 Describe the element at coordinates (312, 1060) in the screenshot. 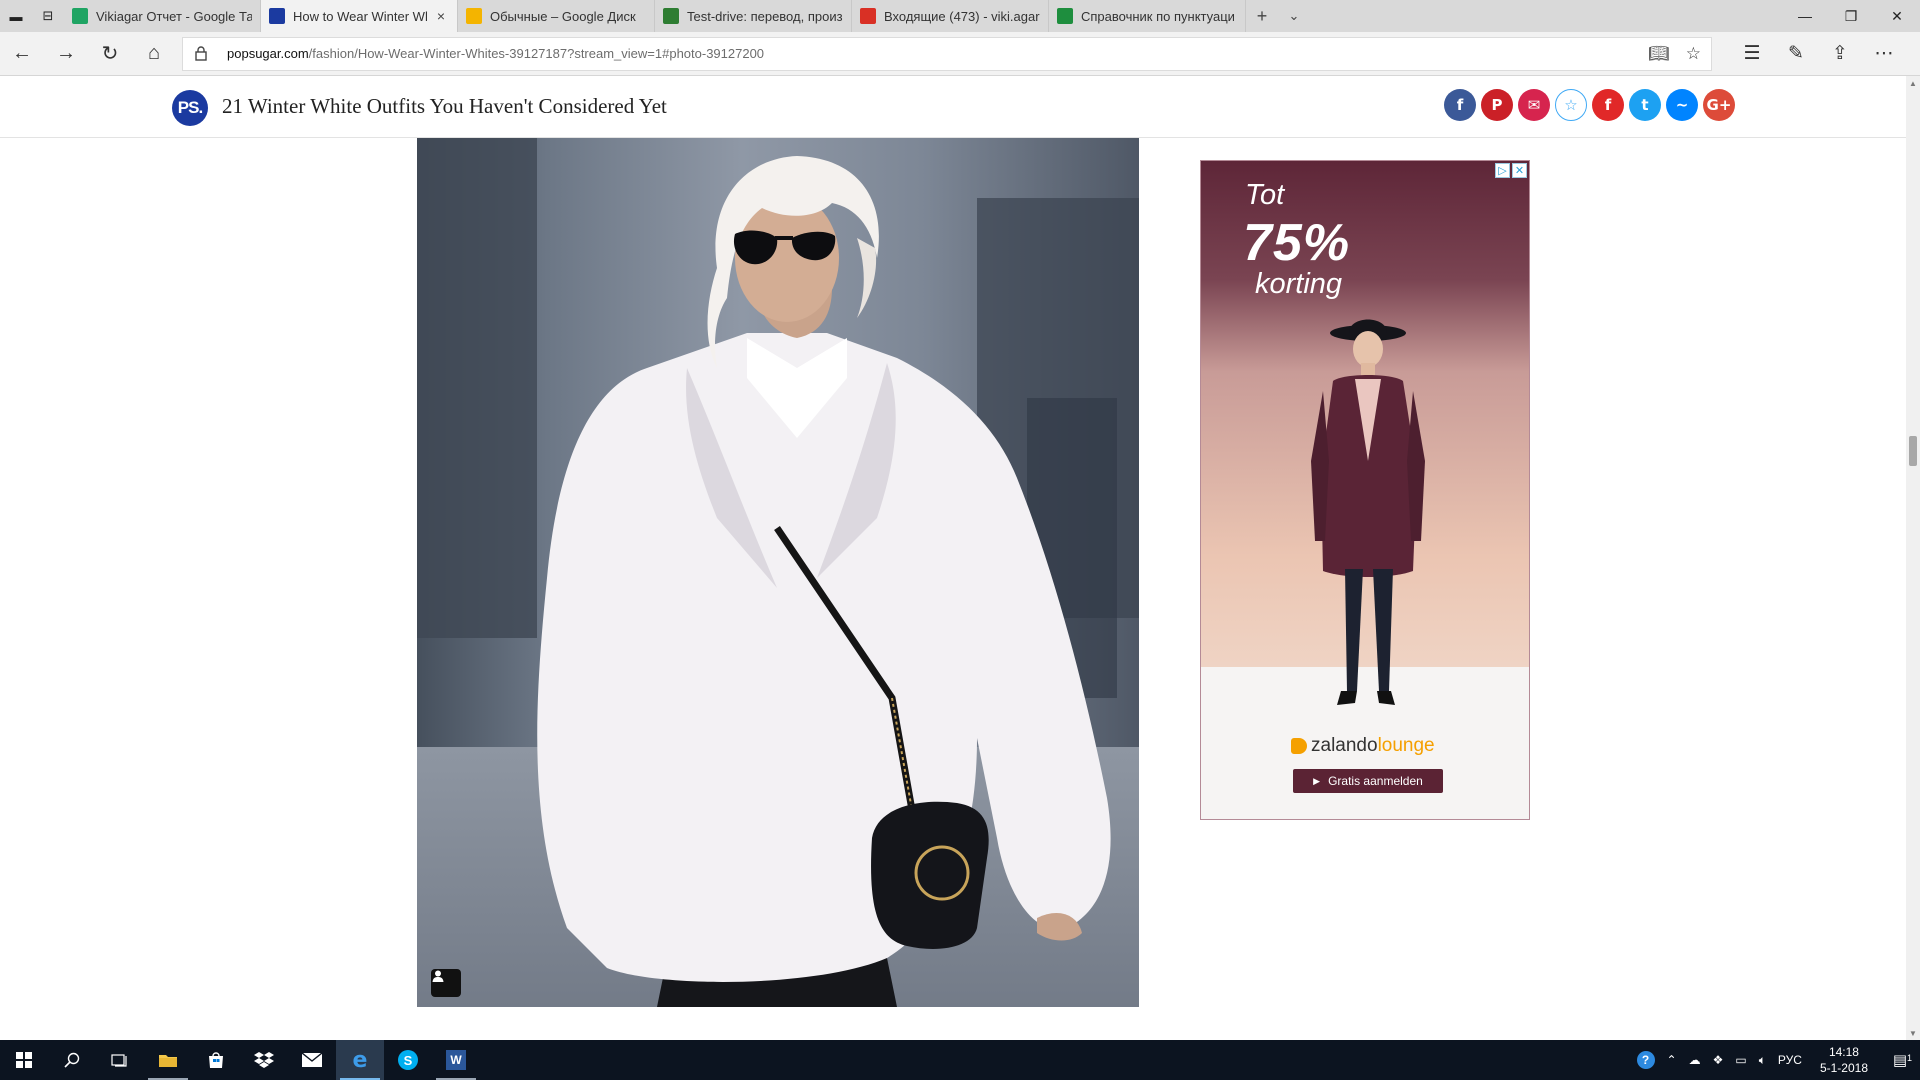

I see `mail-icon` at that location.